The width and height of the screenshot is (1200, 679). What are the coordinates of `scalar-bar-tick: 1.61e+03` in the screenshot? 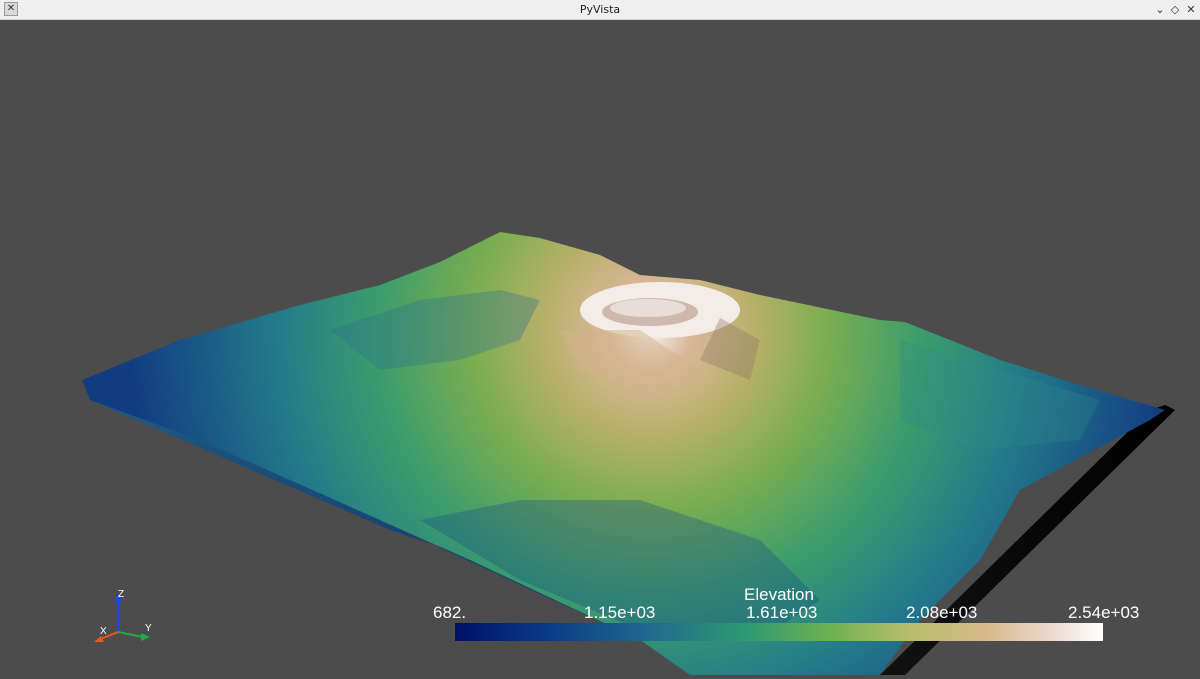 It's located at (782, 612).